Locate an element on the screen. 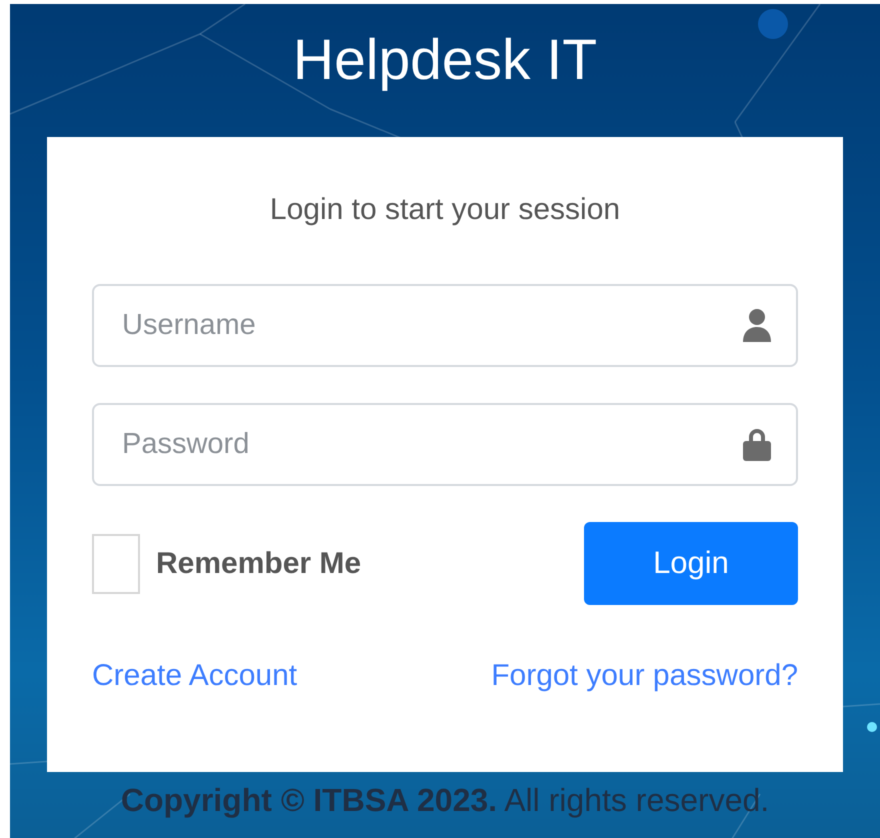 This screenshot has height=838, width=880. username-field: Username is located at coordinates (445, 325).